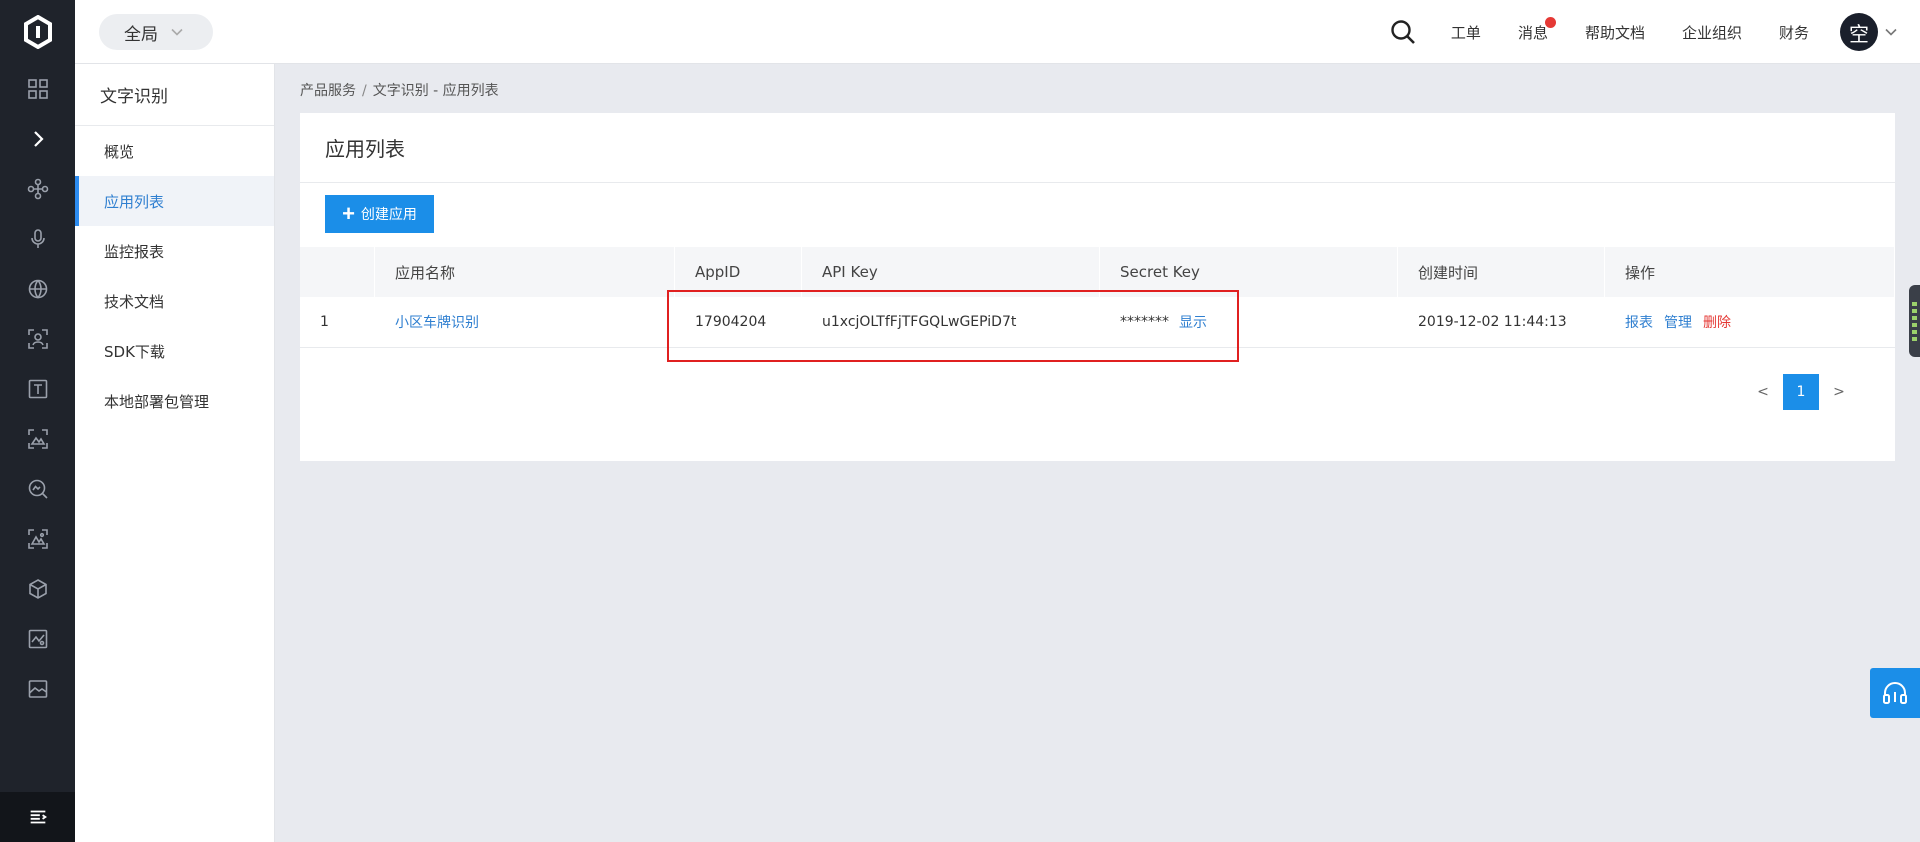 This screenshot has height=842, width=1920. I want to click on col-created: 创建时间, so click(1501, 272).